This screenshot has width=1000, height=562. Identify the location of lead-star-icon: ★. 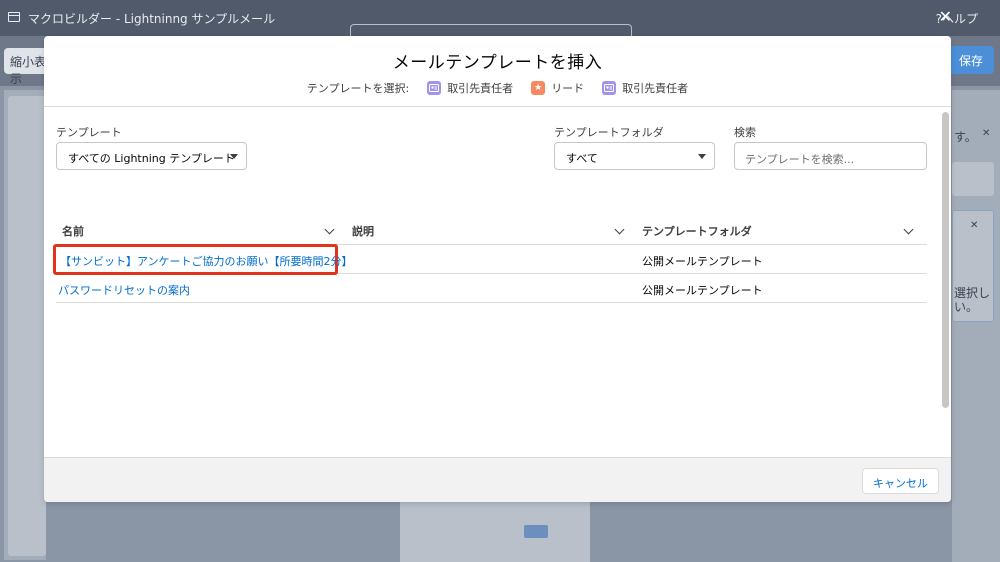
(538, 88).